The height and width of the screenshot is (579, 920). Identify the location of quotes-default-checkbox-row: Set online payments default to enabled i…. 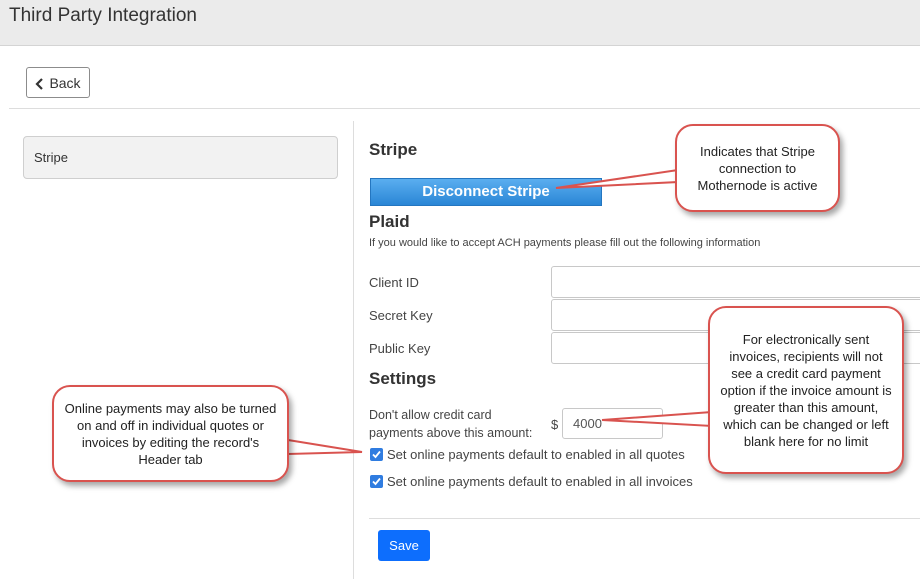
(527, 454).